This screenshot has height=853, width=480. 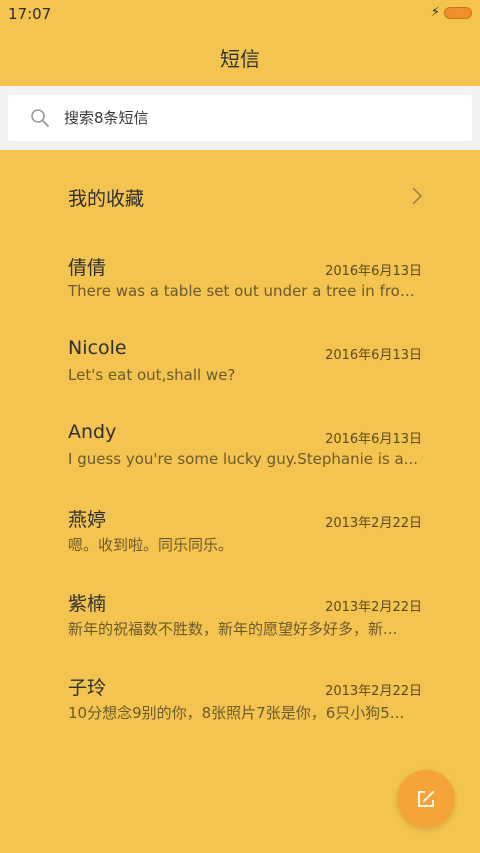 I want to click on conversation-item: 燕婷 2013年2月22日 嗯。收到啦。同乐同乐。, so click(x=240, y=536).